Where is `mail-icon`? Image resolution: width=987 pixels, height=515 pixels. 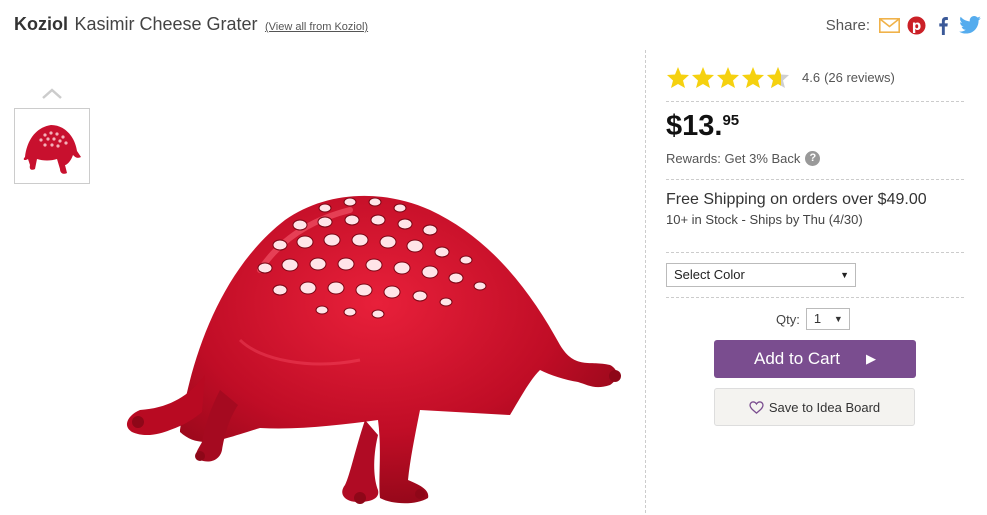
mail-icon is located at coordinates (889, 25).